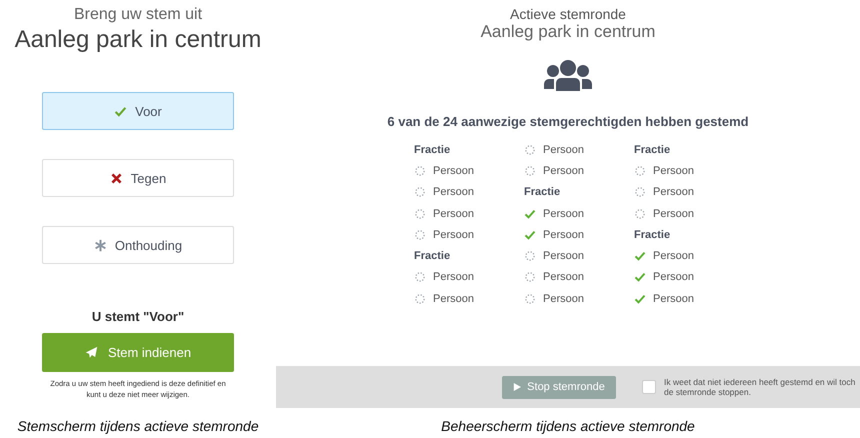 The width and height of the screenshot is (860, 438). What do you see at coordinates (568, 14) in the screenshot?
I see `screen-heading: Actieve stemronde` at bounding box center [568, 14].